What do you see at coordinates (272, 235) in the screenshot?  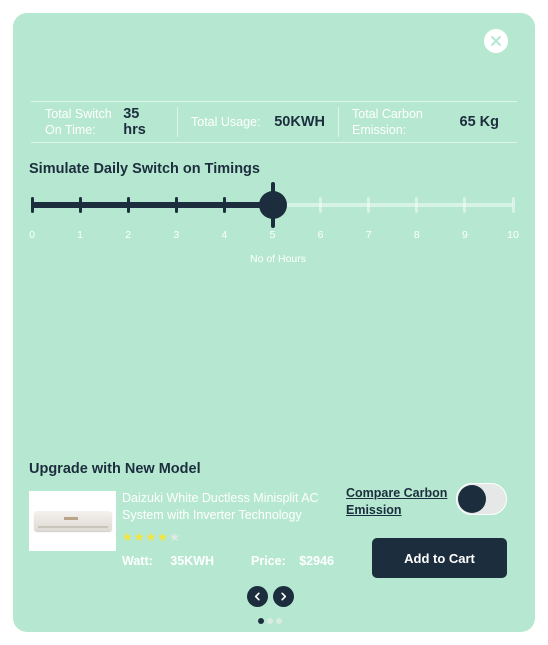 I see `slider-tick-label: 5` at bounding box center [272, 235].